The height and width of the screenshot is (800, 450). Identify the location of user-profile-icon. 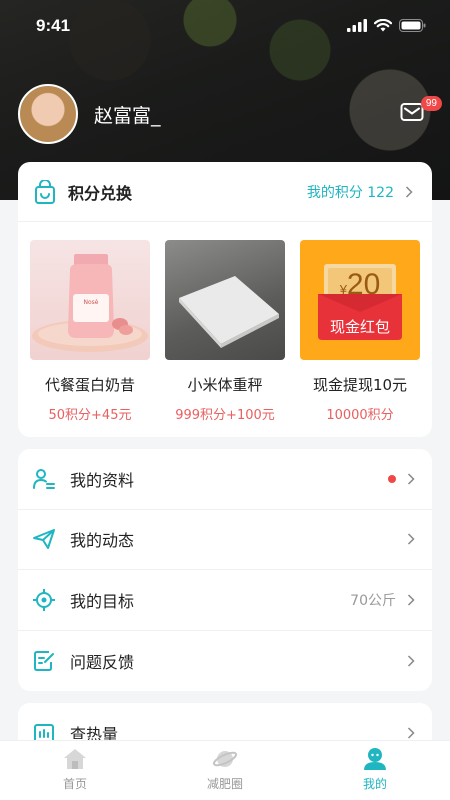
(44, 478).